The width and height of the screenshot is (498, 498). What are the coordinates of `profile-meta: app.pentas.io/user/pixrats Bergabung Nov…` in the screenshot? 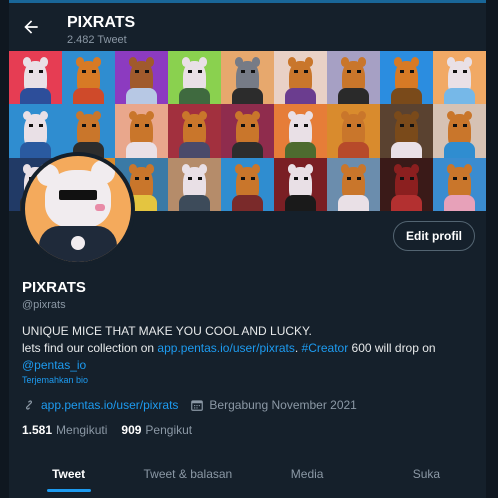 It's located at (189, 405).